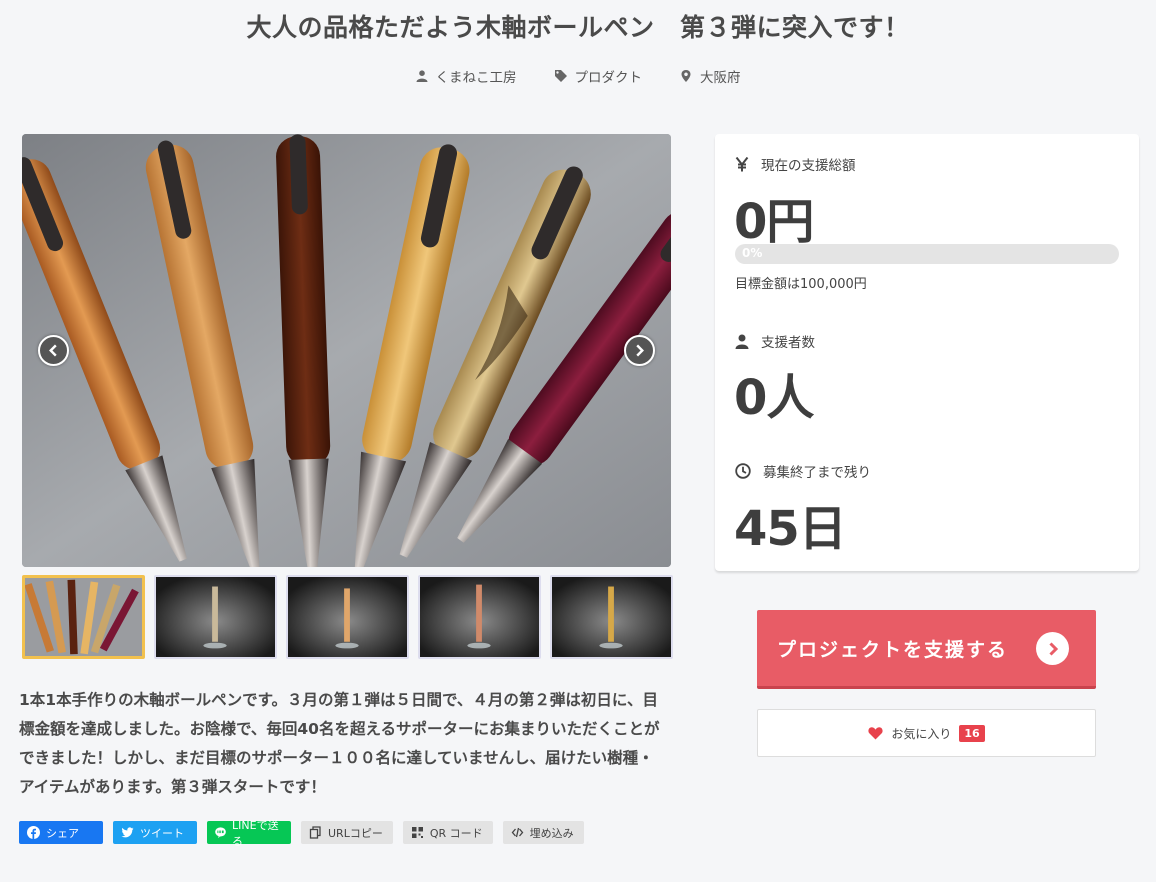 The image size is (1156, 882). What do you see at coordinates (162, 833) in the screenshot?
I see `twitter-share-label: ツイート` at bounding box center [162, 833].